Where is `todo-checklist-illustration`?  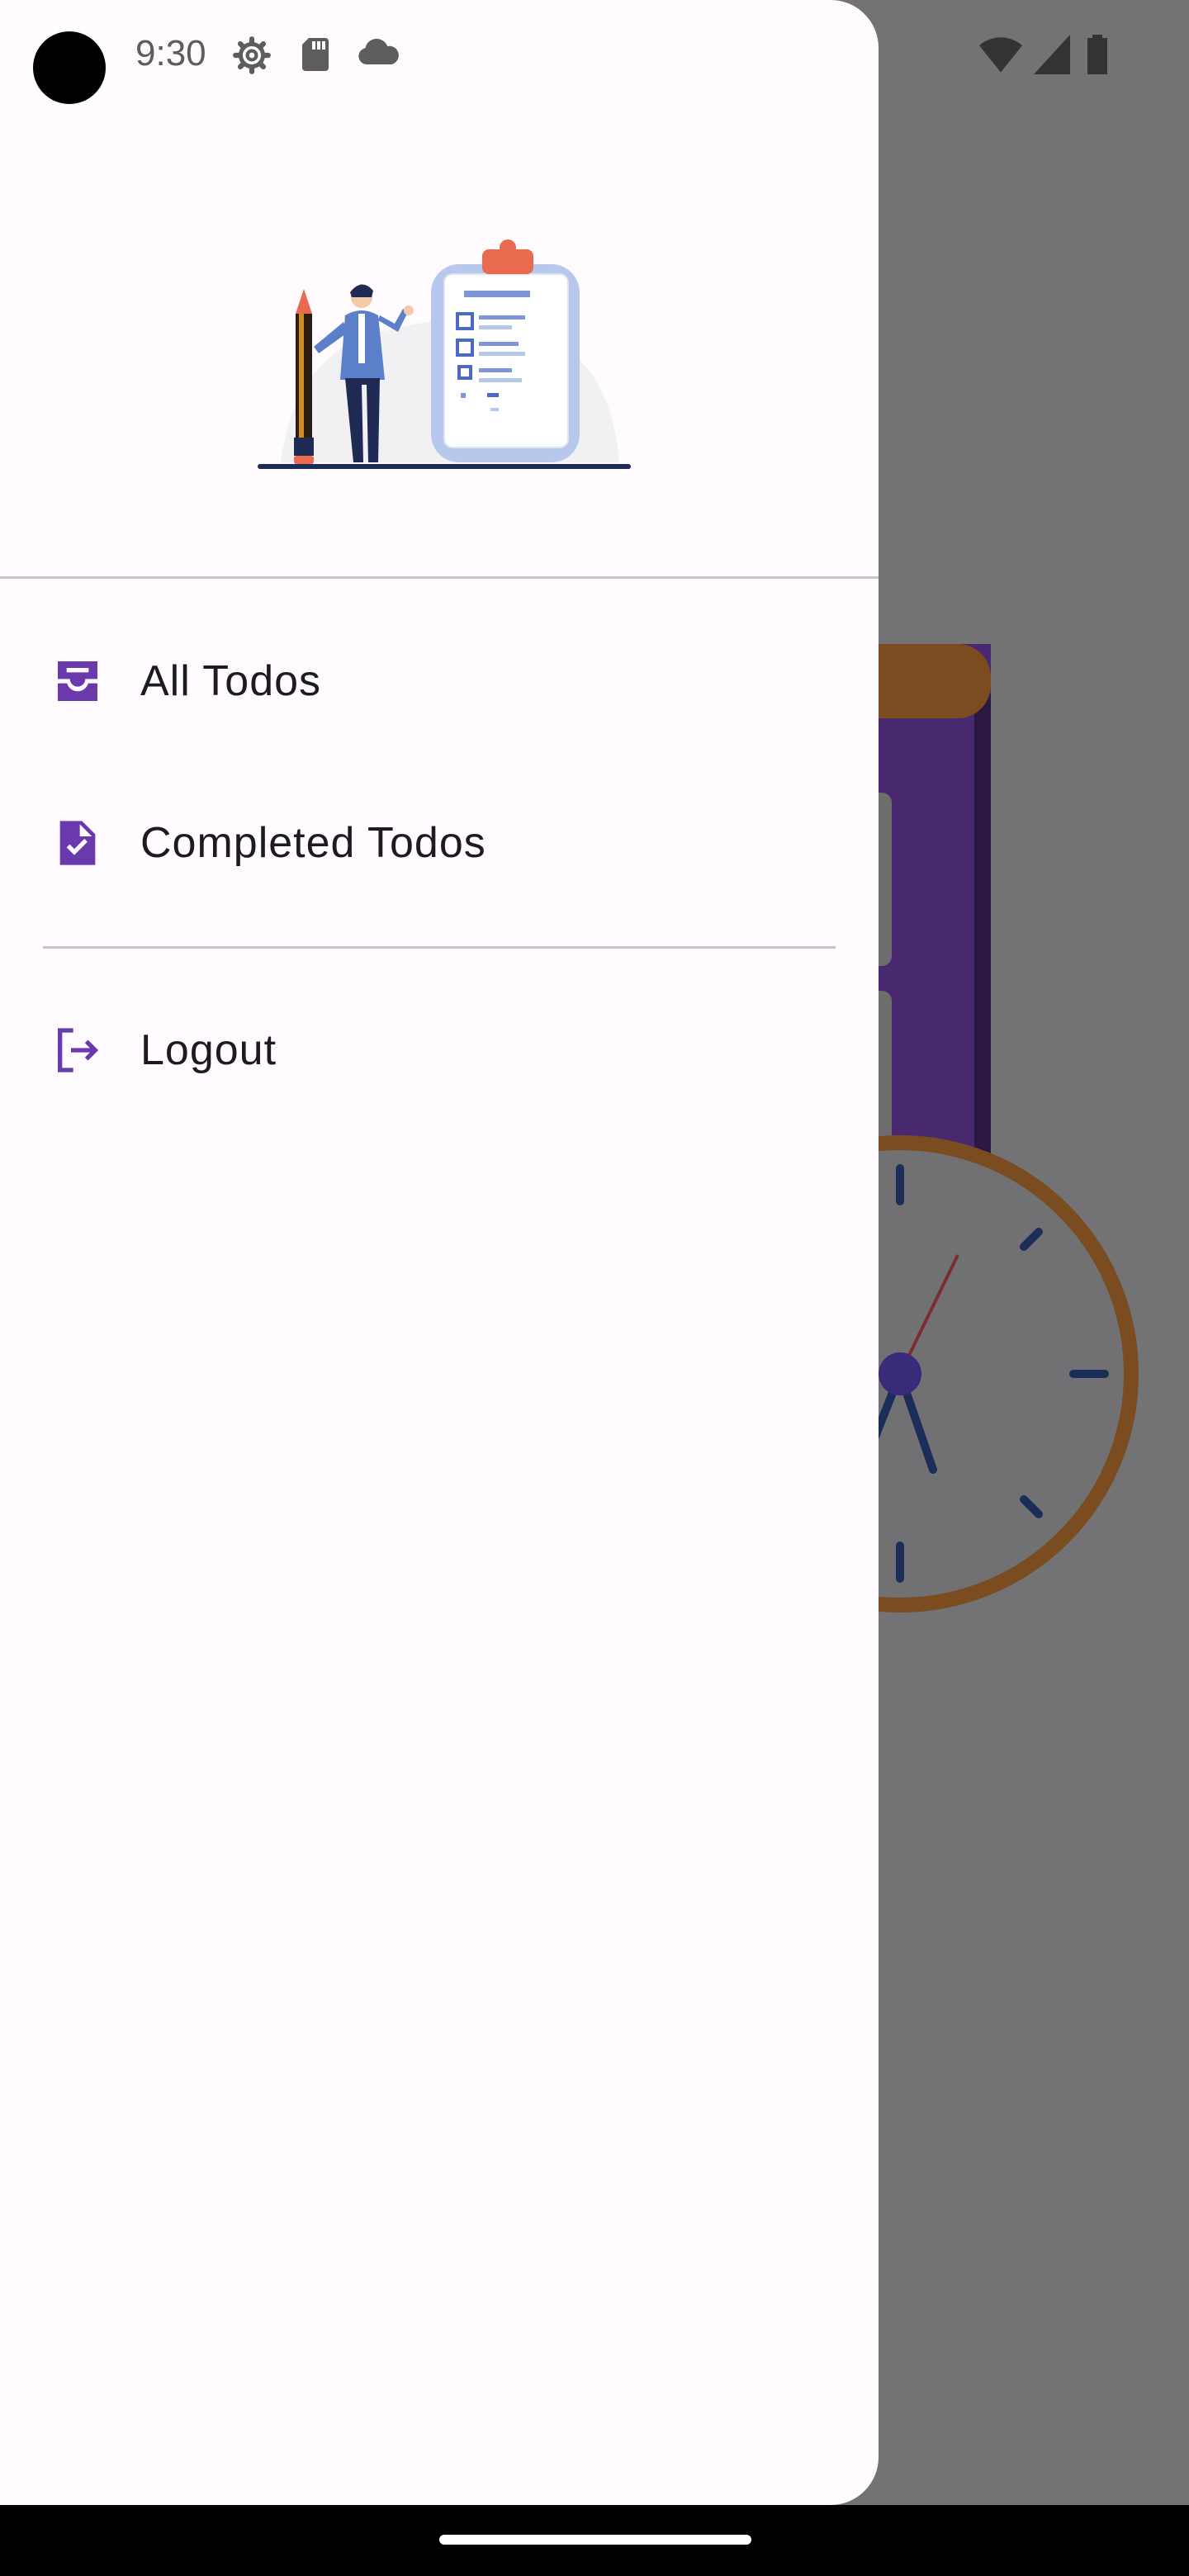 todo-checklist-illustration is located at coordinates (444, 354).